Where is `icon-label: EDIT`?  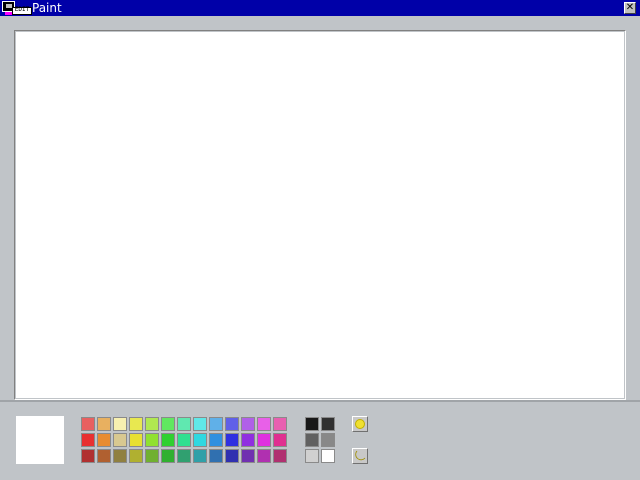 icon-label: EDIT is located at coordinates (22, 9).